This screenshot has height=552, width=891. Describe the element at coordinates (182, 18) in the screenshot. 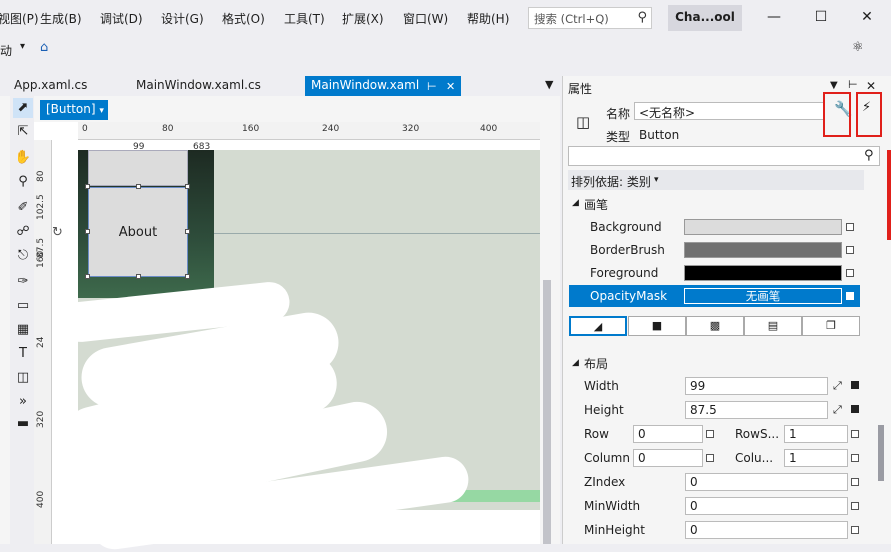

I see `menu-design: 设计(G)` at that location.